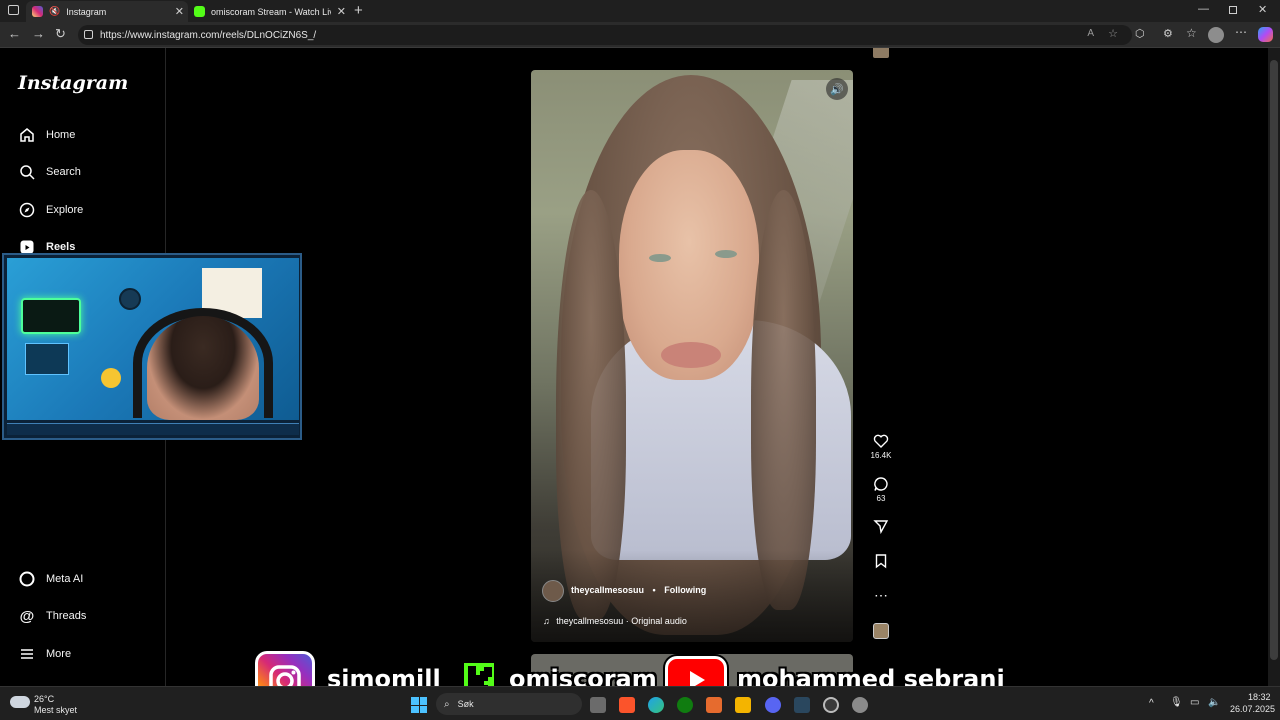 The width and height of the screenshot is (1280, 720). Describe the element at coordinates (1113, 33) in the screenshot. I see `favorite-star-icon: ☆` at that location.